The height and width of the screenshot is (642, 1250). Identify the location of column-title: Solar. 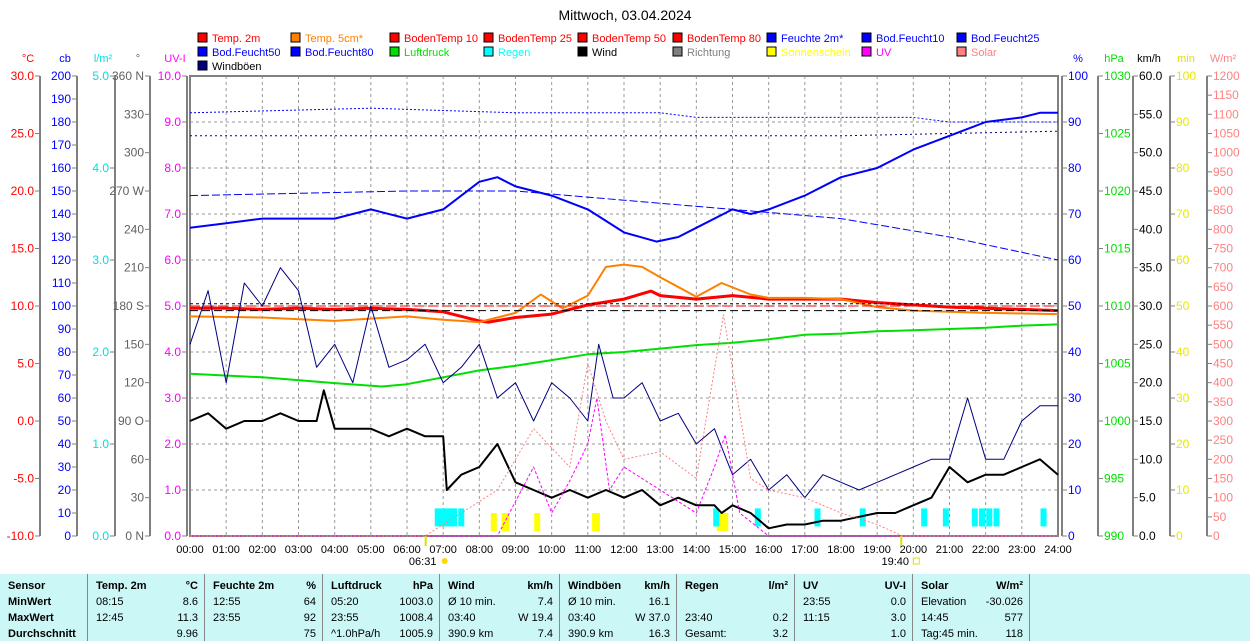
(935, 586).